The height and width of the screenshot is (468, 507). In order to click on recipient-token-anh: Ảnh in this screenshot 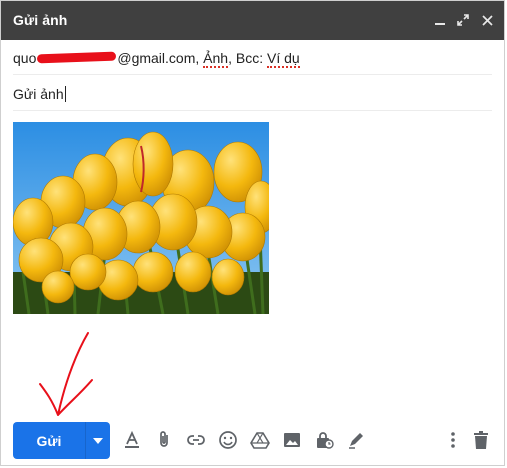, I will do `click(216, 59)`.